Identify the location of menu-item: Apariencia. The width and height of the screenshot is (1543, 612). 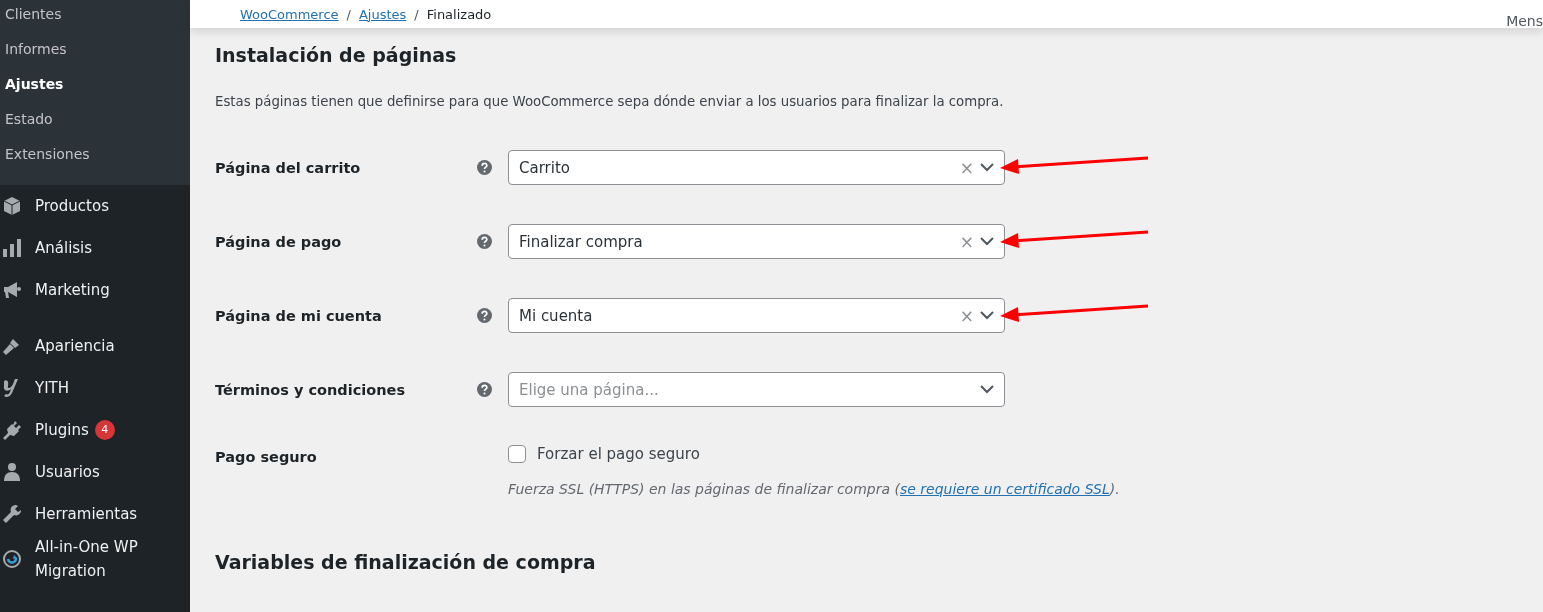
(95, 346).